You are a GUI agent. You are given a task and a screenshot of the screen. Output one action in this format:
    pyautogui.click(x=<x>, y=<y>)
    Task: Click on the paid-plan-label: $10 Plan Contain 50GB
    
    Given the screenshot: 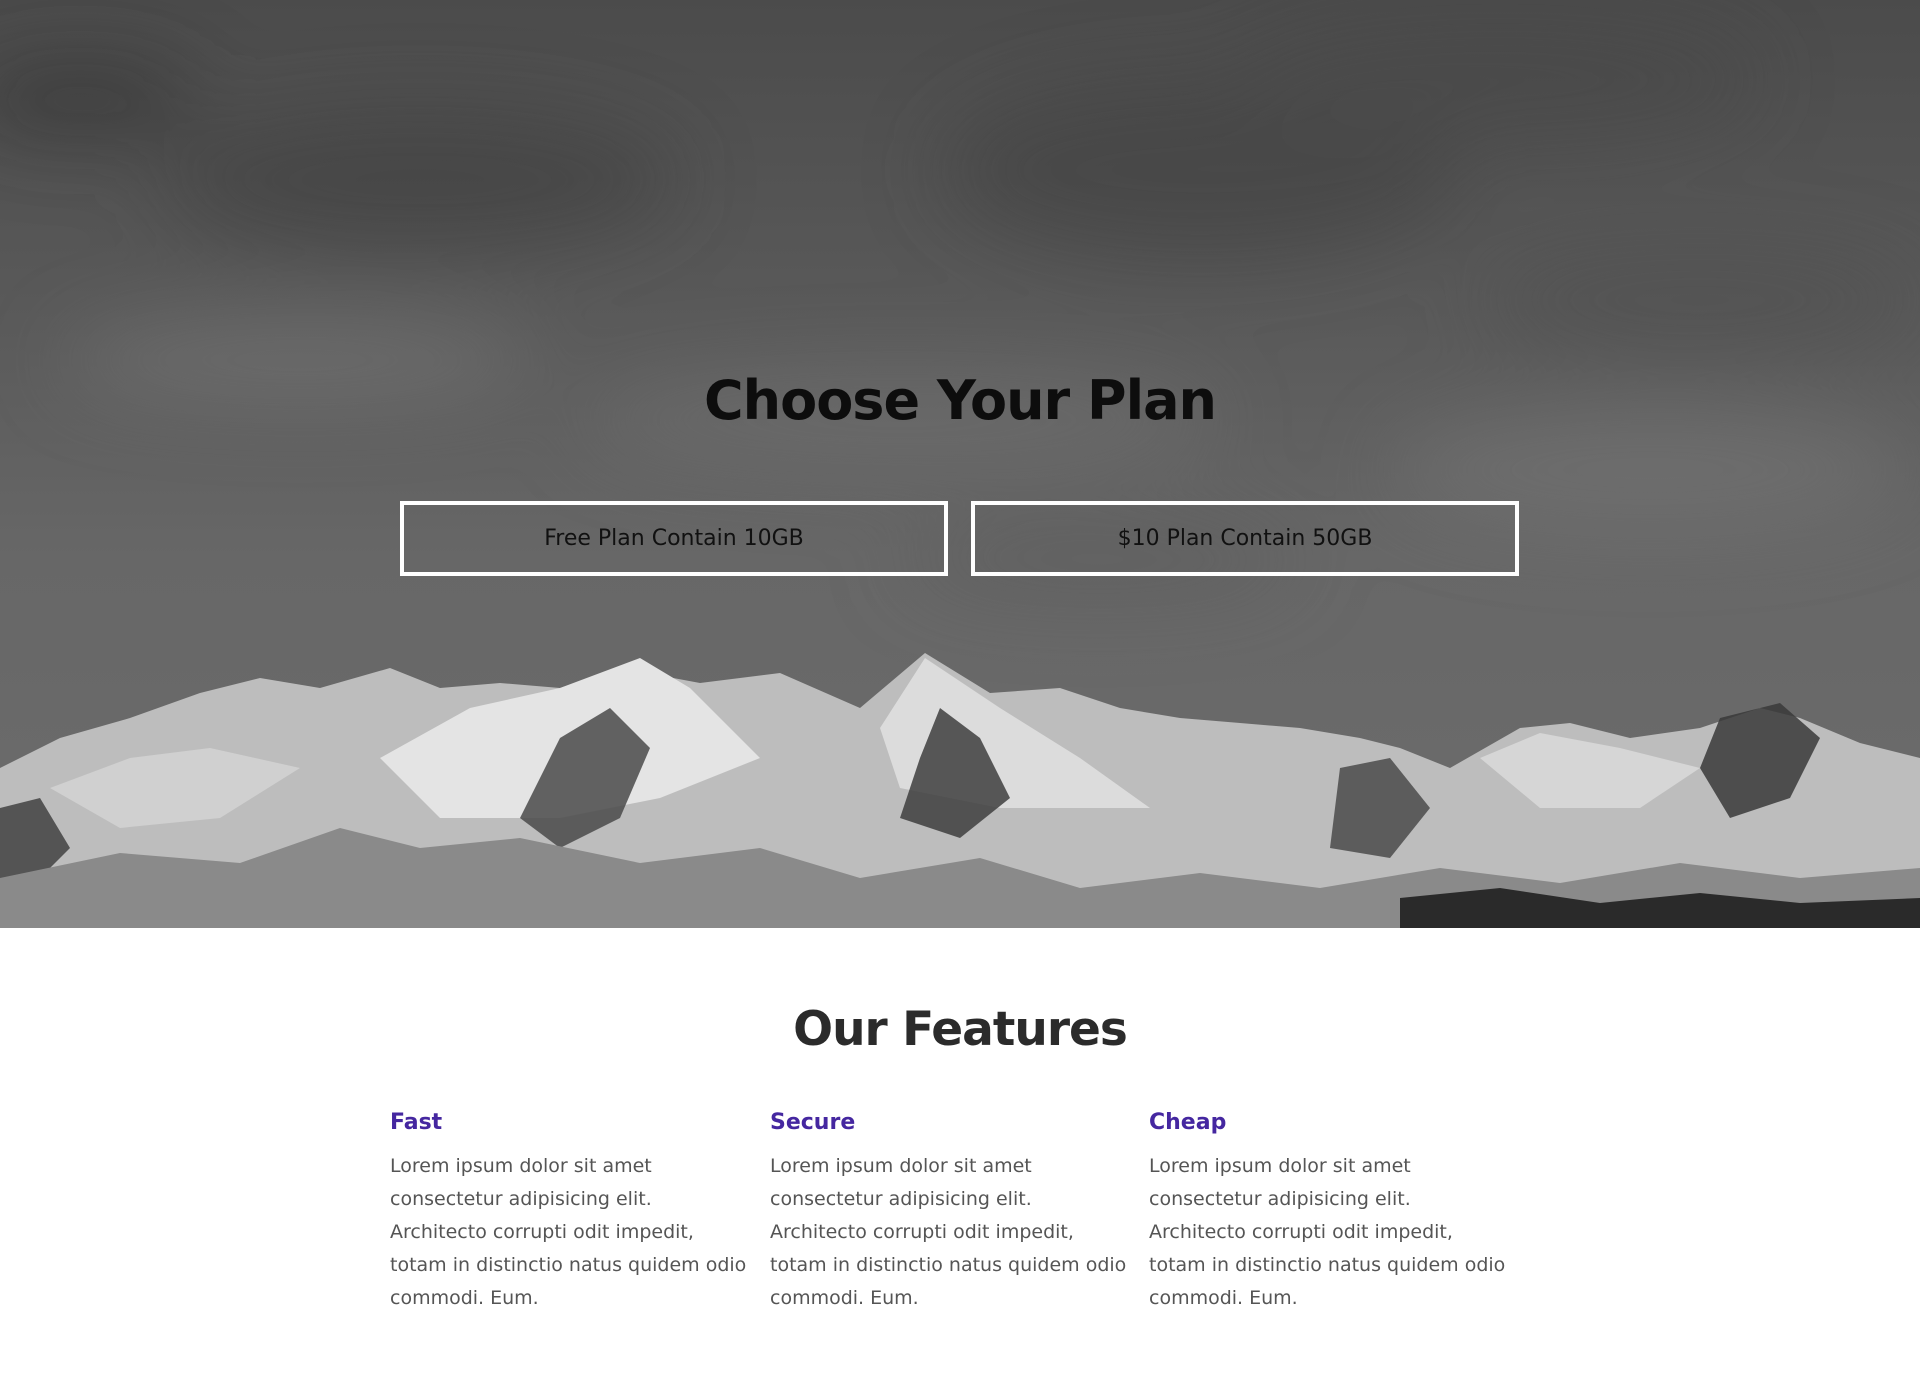 What is the action you would take?
    pyautogui.click(x=1245, y=538)
    